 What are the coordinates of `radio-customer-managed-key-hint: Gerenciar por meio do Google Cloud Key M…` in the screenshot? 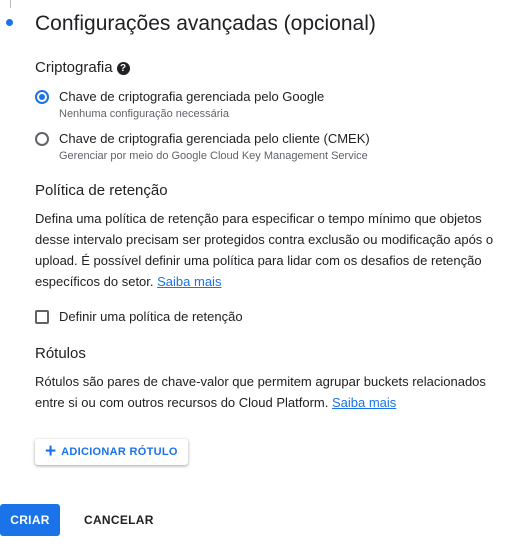 It's located at (213, 156).